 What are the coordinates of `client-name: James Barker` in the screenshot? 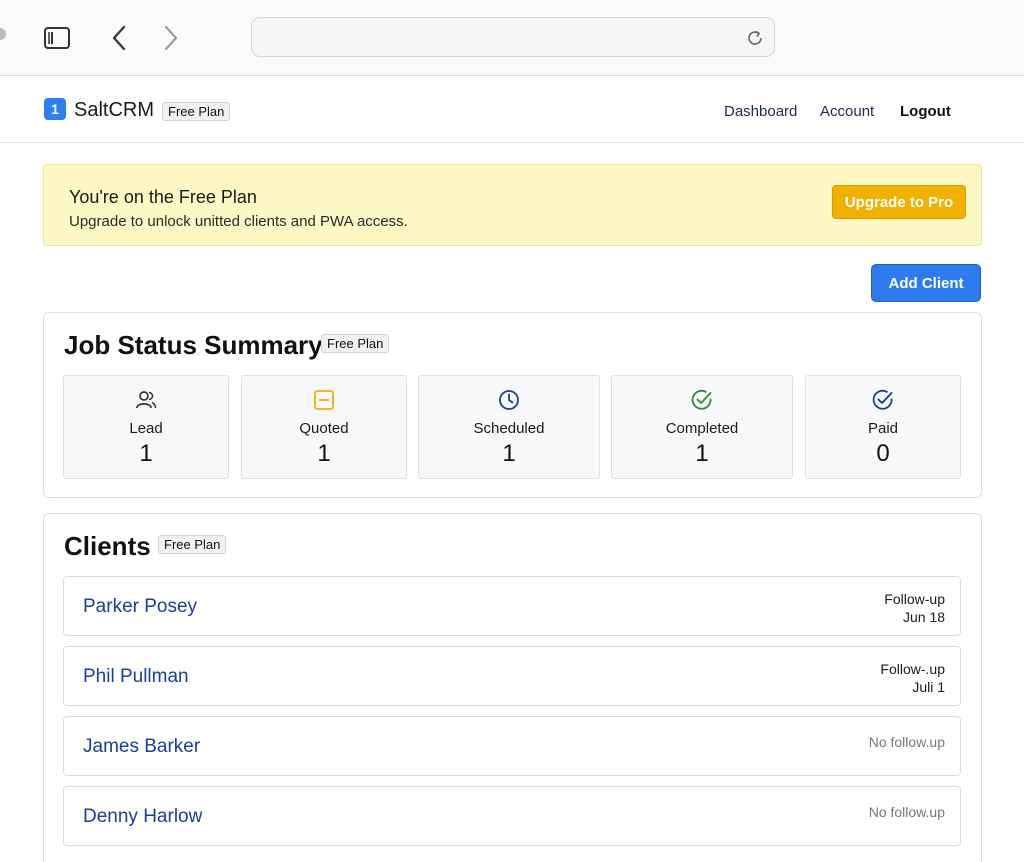 It's located at (141, 747).